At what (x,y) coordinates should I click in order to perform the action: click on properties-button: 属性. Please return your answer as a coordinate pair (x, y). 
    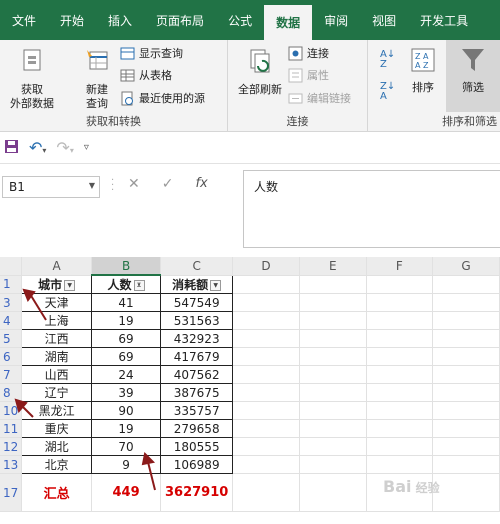
    Looking at the image, I should click on (308, 75).